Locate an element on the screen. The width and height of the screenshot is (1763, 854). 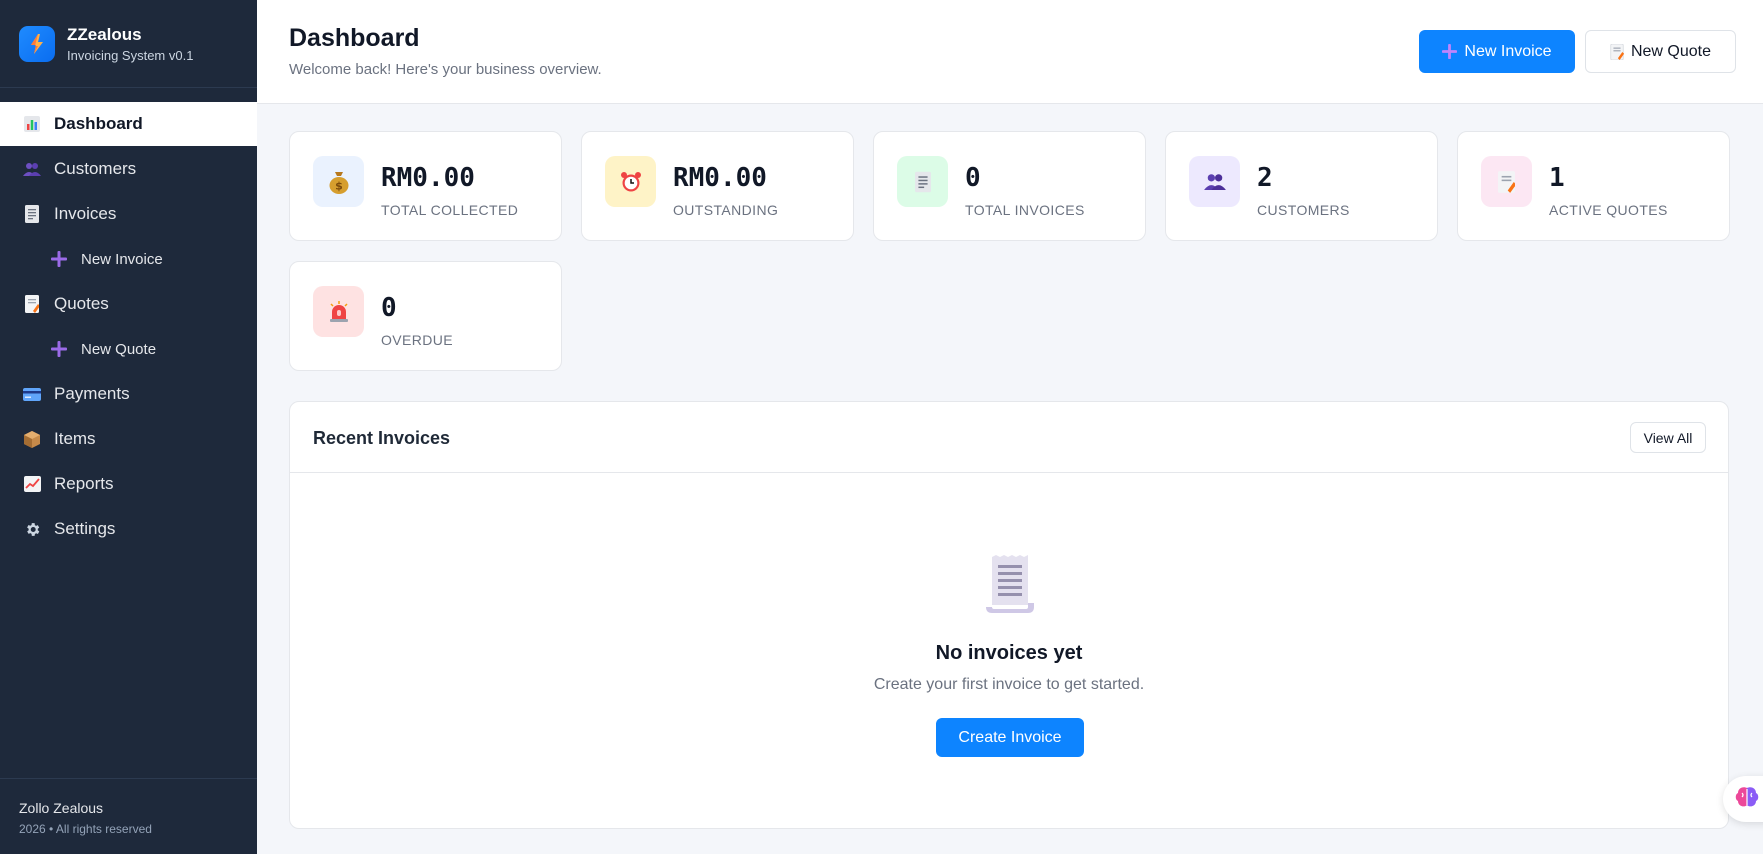
stat-card-total-collected: $ RM0.00 TOTAL COLLECTED is located at coordinates (425, 186).